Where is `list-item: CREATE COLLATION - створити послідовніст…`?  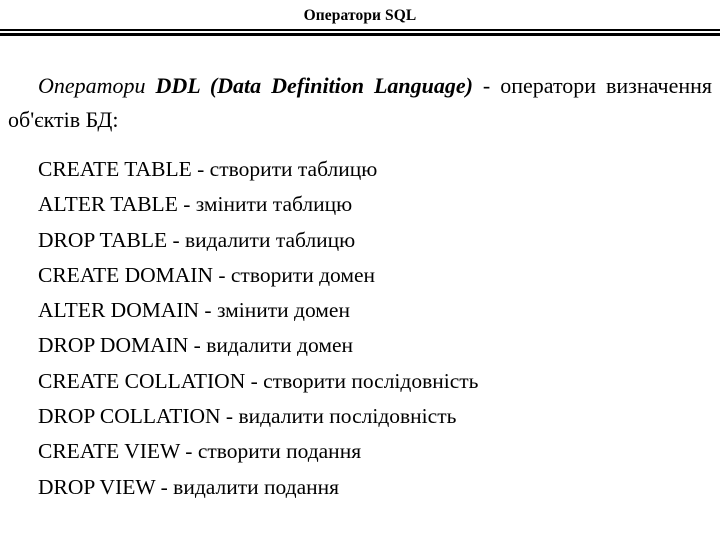
list-item: CREATE COLLATION - створити послідовніст… is located at coordinates (258, 380).